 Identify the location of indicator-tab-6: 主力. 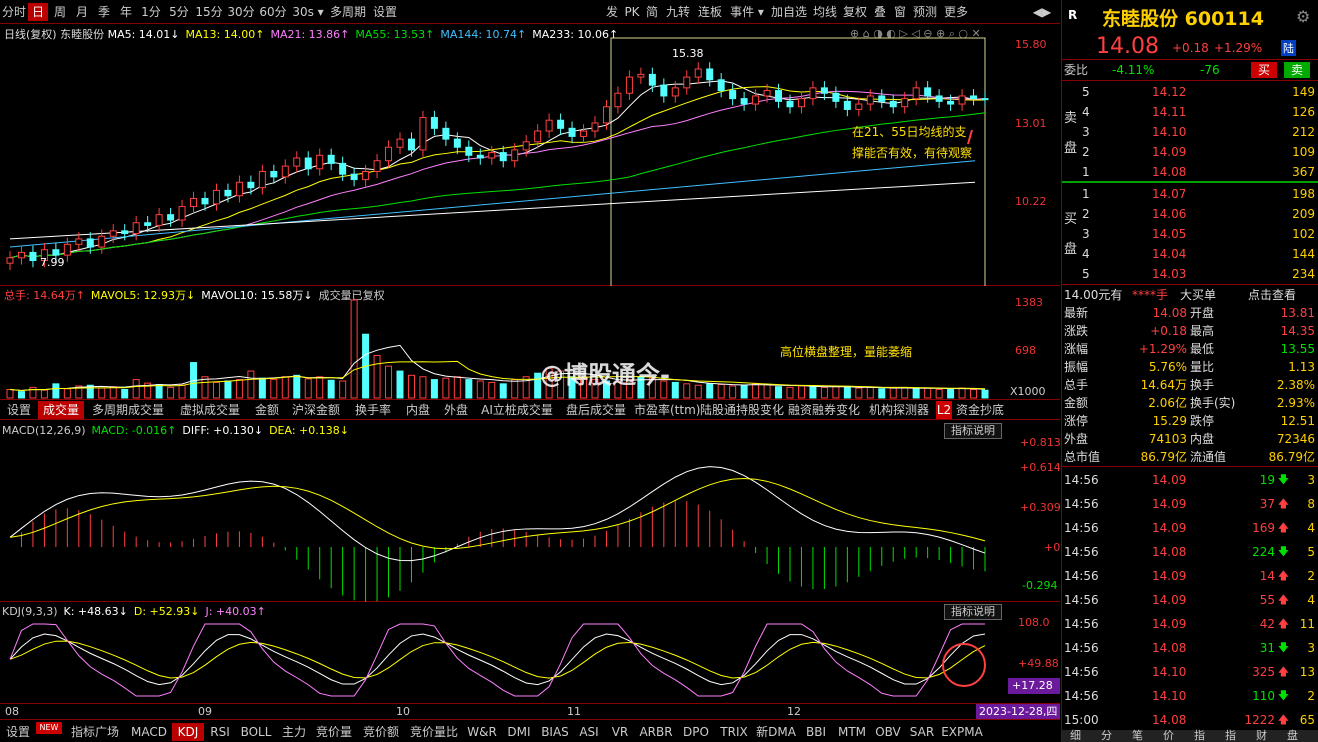
(294, 732).